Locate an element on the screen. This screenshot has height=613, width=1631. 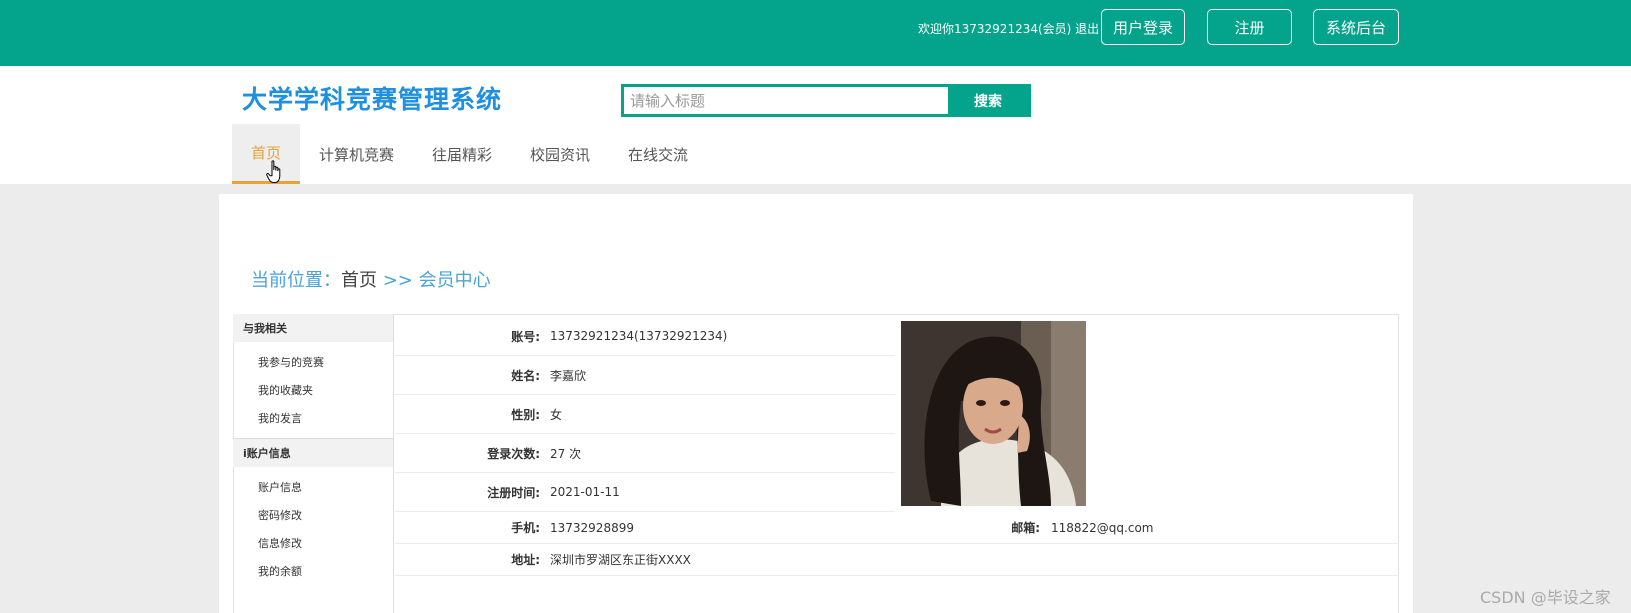
profile-row-logins: 登录次数: 27 次 is located at coordinates (645, 453).